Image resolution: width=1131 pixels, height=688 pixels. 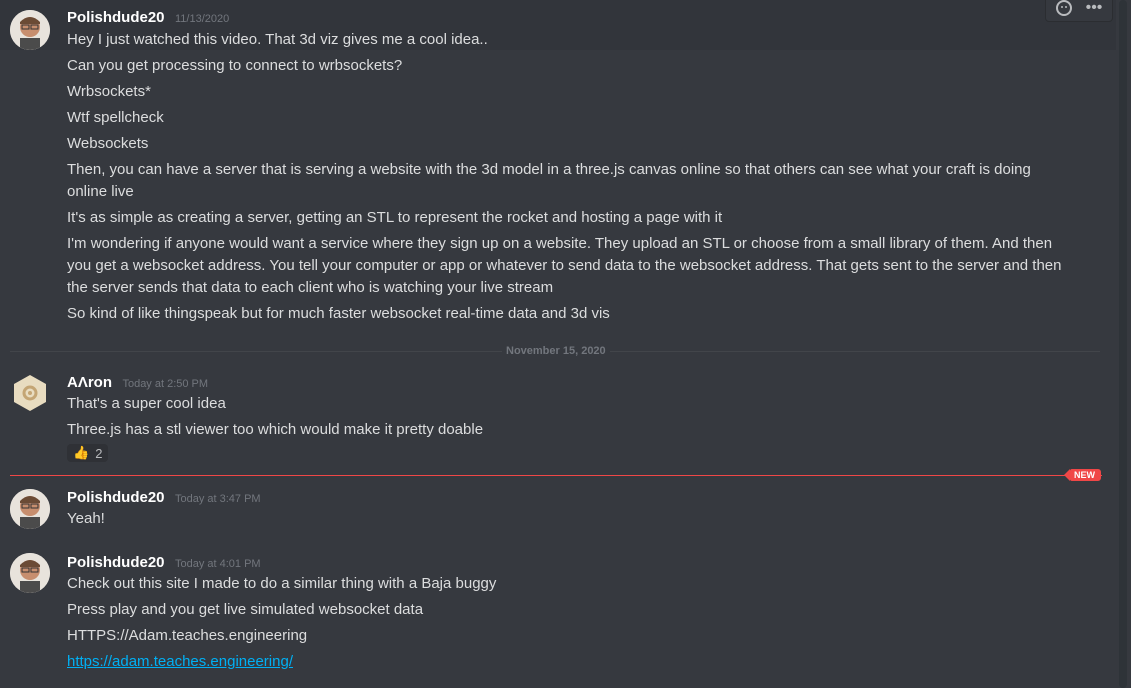 I want to click on message-link: https://adam.teaches.engineering/, so click(x=180, y=662).